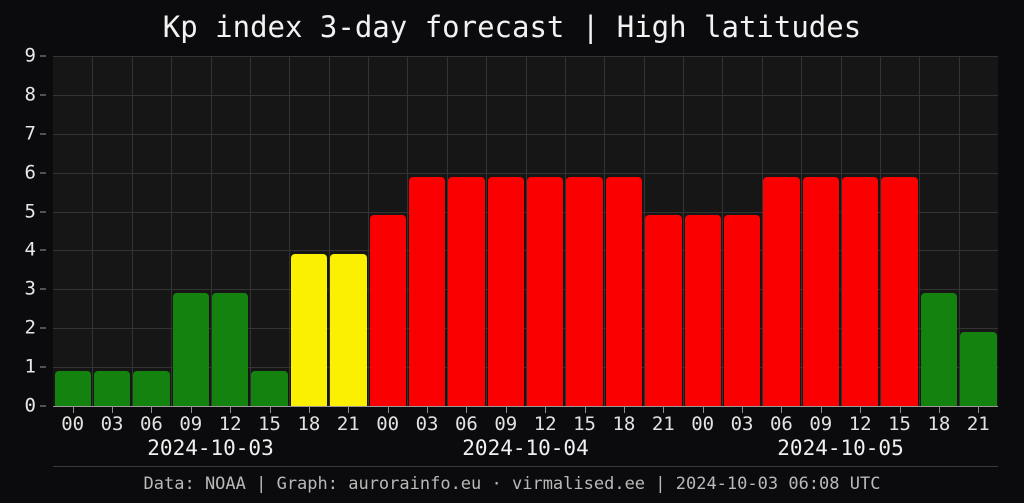  Describe the element at coordinates (30, 211) in the screenshot. I see `y-axis-tick-label: 5` at that location.